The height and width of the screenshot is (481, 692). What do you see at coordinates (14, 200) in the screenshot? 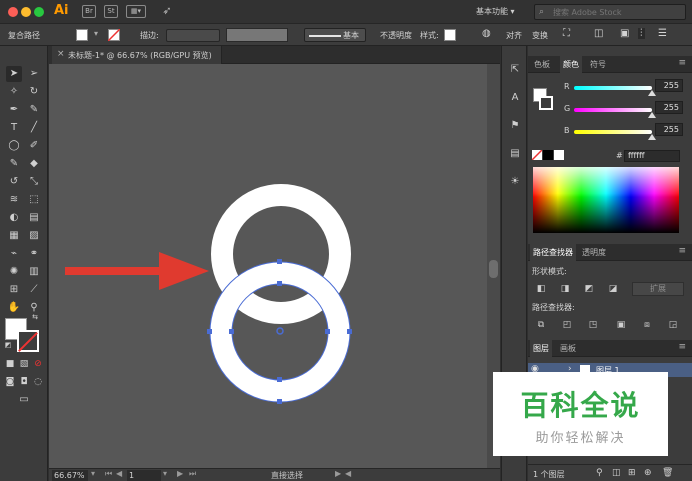
I see `warp-tool-icon: ≋` at bounding box center [14, 200].